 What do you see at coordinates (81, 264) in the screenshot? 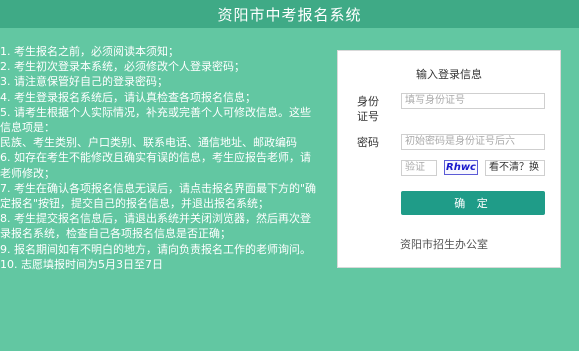
I see `notice-item: 10. 志愿填报时间为5月3日至7日` at bounding box center [81, 264].